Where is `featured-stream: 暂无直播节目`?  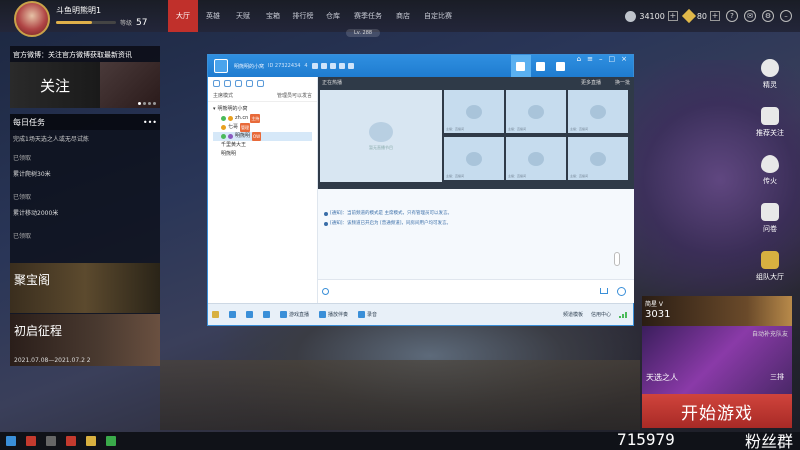
featured-stream: 暂无直播节目 is located at coordinates (381, 136).